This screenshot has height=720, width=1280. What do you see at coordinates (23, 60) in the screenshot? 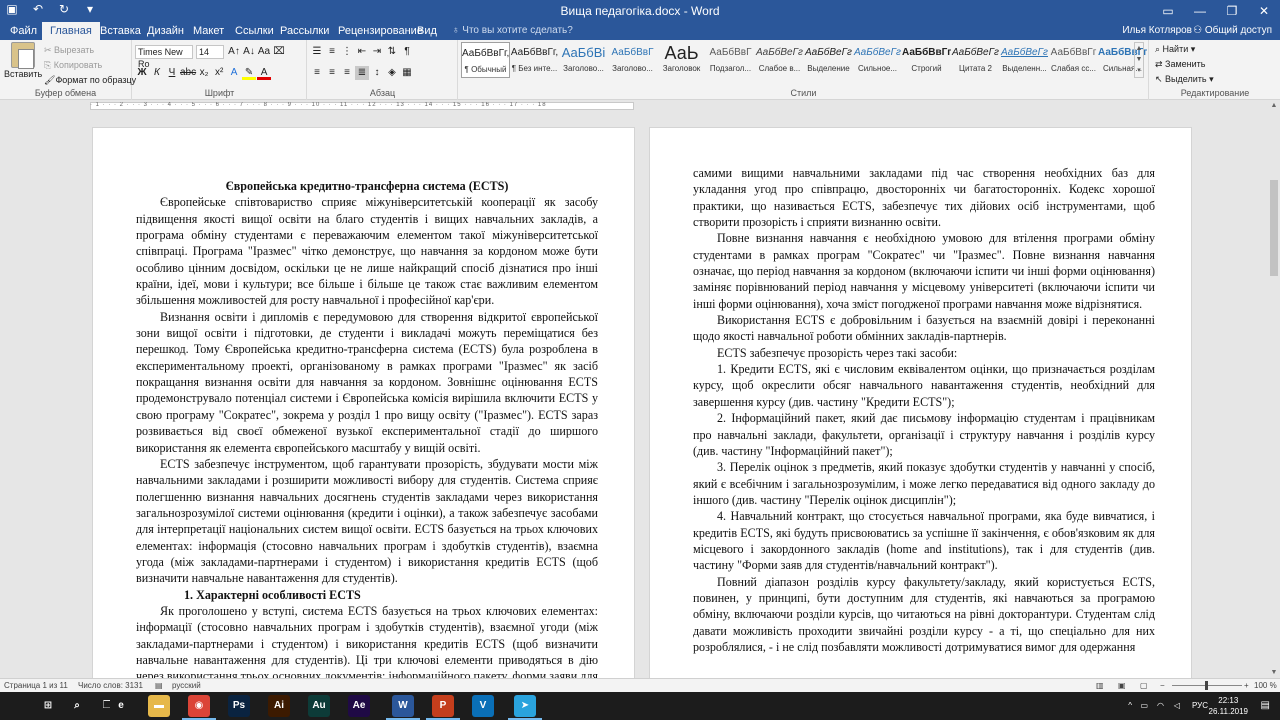
I see `paste-button: Вставить` at bounding box center [23, 60].